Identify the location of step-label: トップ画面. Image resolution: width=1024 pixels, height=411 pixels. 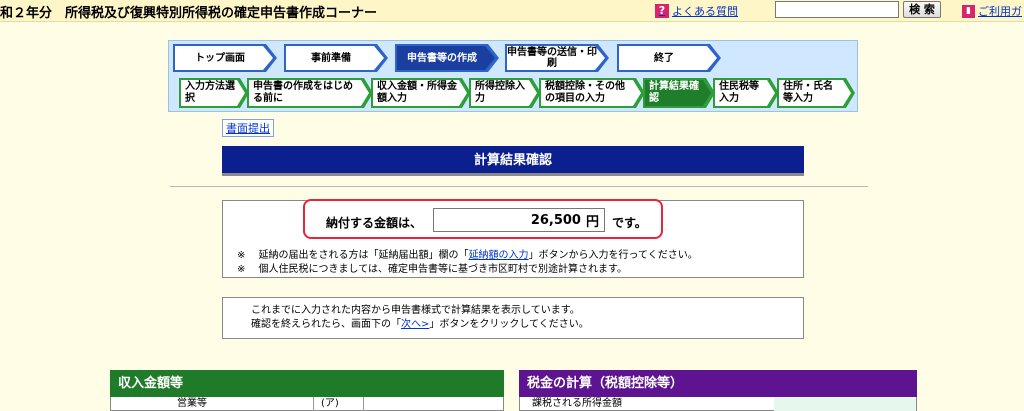
(224, 58).